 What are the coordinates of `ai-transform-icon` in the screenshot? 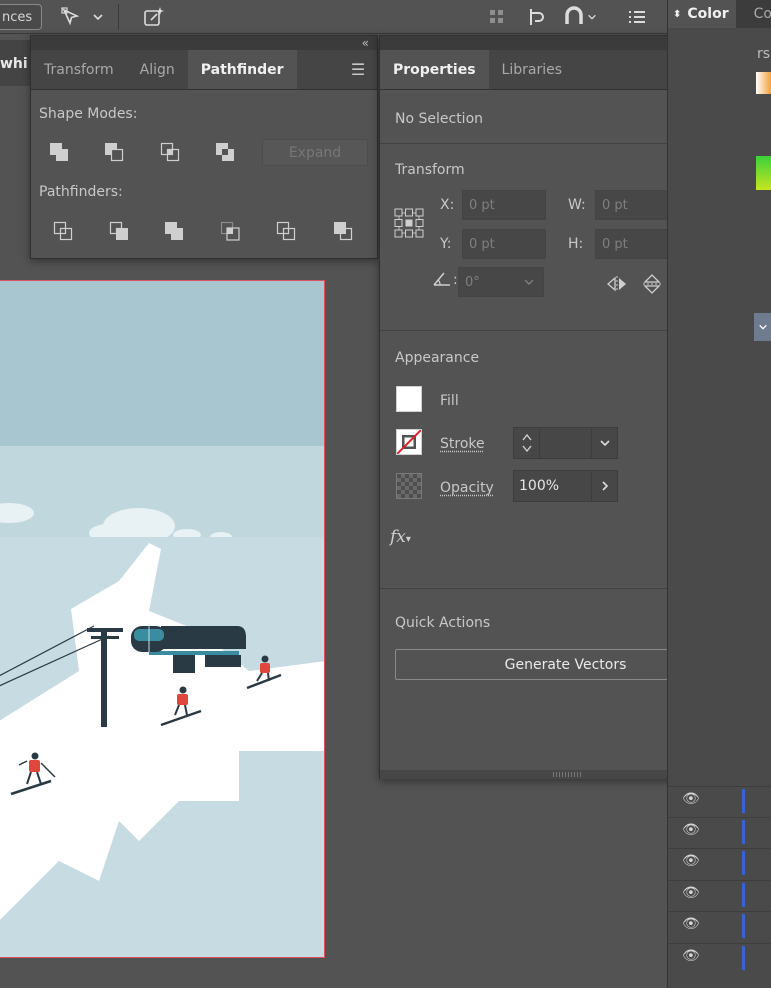 It's located at (154, 17).